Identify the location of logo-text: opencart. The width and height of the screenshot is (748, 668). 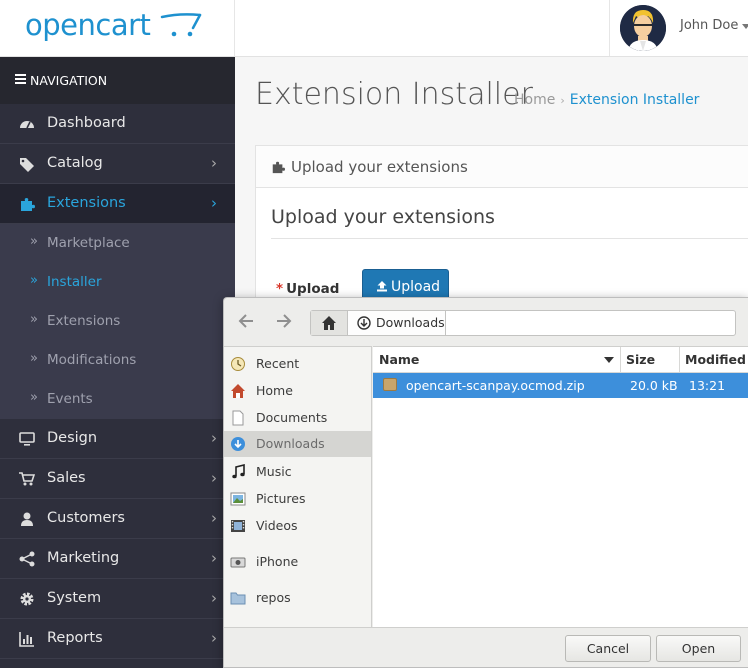
(88, 25).